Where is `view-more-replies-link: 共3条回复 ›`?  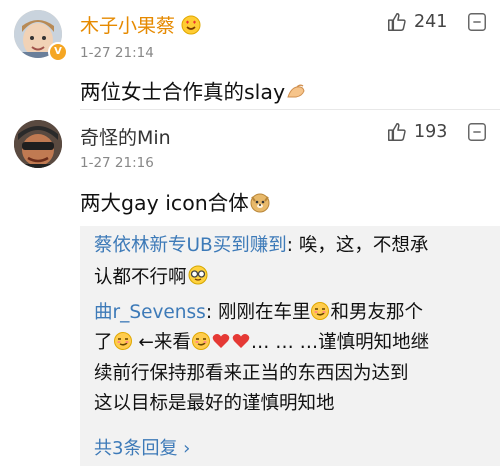
view-more-replies-link: 共3条回复 › is located at coordinates (142, 447).